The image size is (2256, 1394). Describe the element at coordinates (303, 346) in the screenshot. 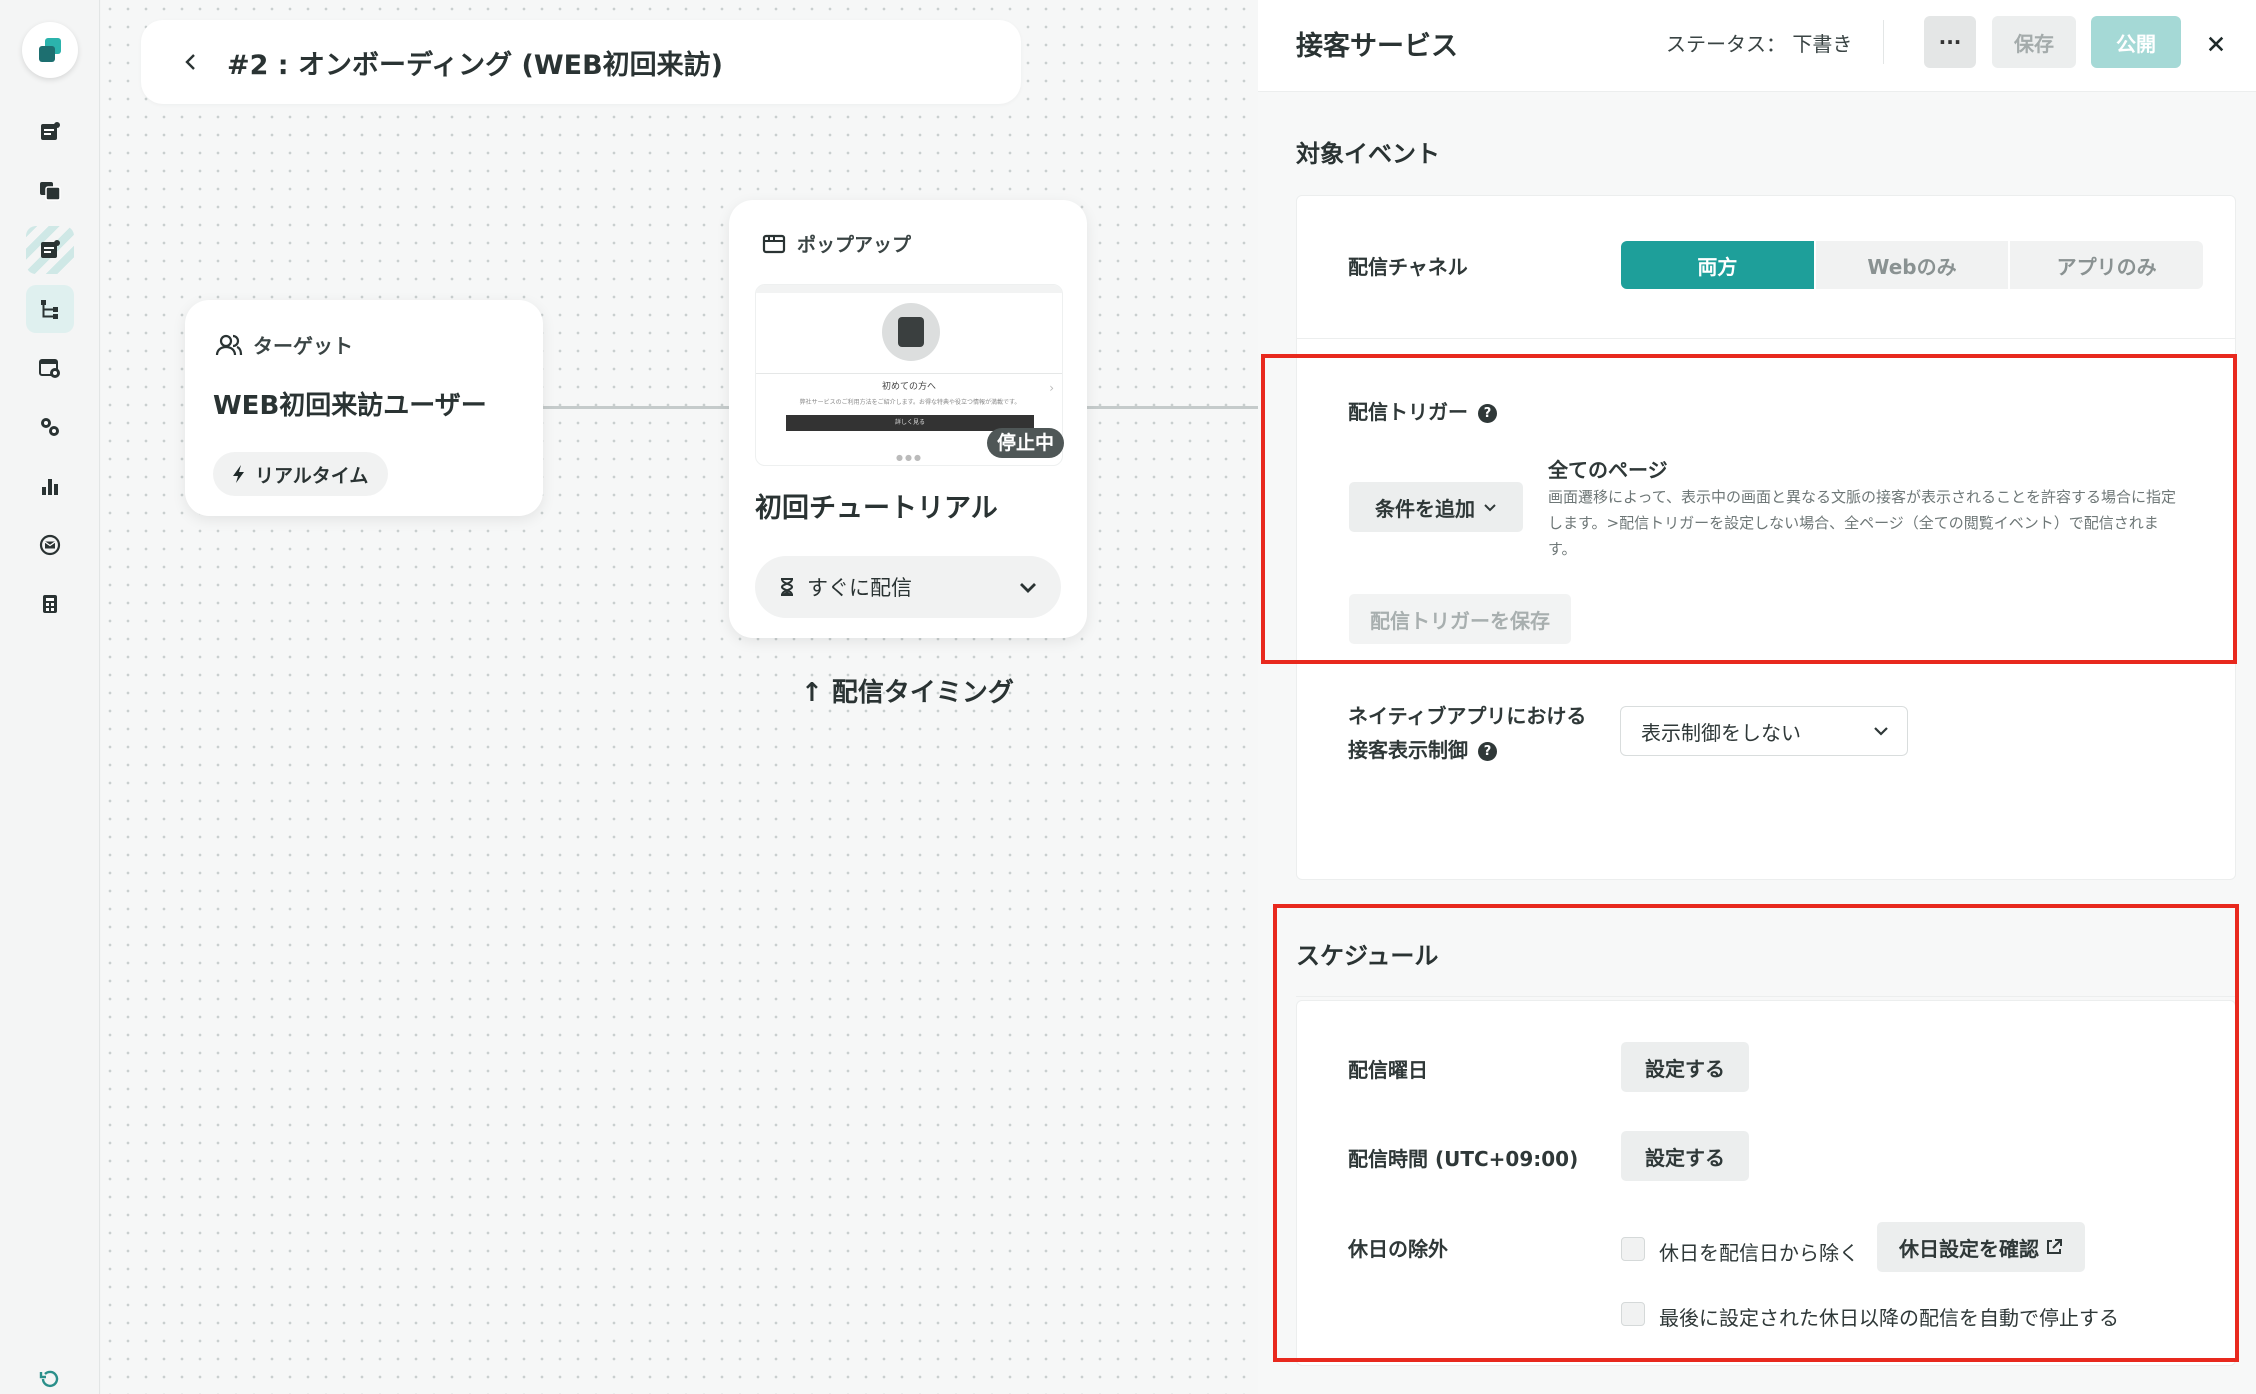

I see `target-node-label: ターゲット` at that location.